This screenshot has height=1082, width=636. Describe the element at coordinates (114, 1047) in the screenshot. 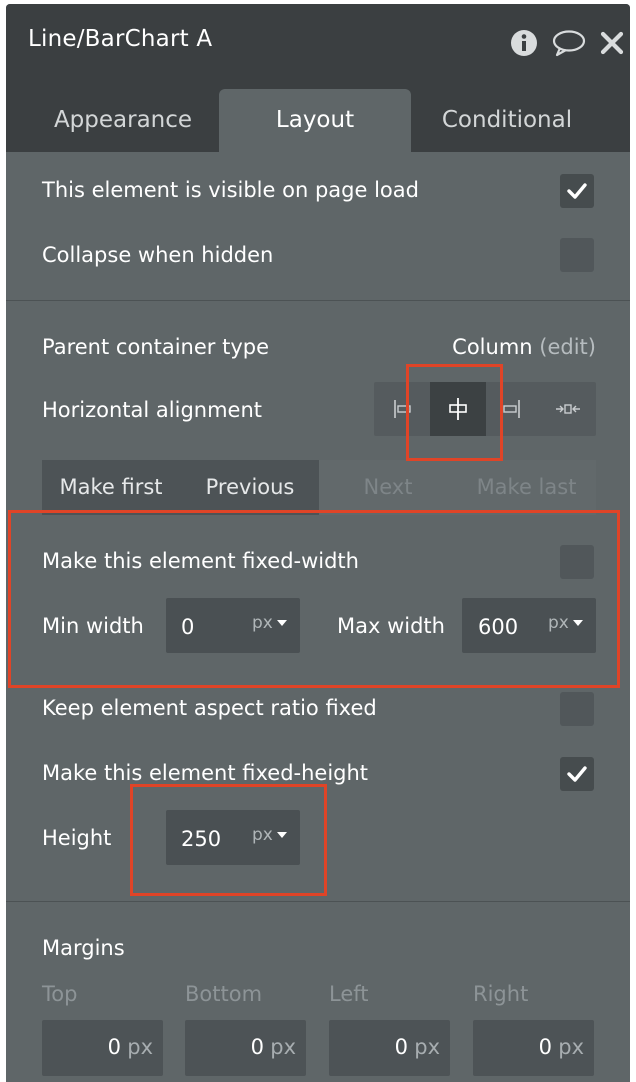

I see `margin-top-value: 0` at that location.